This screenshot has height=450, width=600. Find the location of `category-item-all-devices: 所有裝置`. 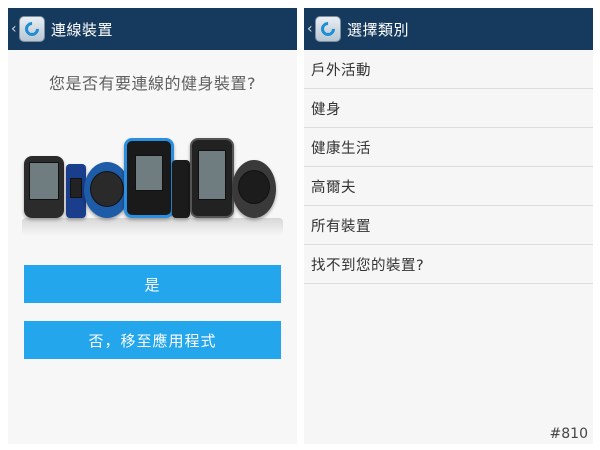

category-item-all-devices: 所有裝置 is located at coordinates (448, 225).